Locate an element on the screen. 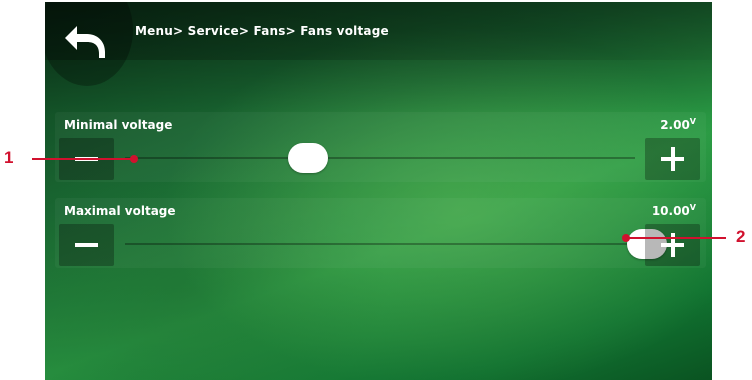 This screenshot has height=380, width=752. maximal-voltage-decrease-button is located at coordinates (86, 245).